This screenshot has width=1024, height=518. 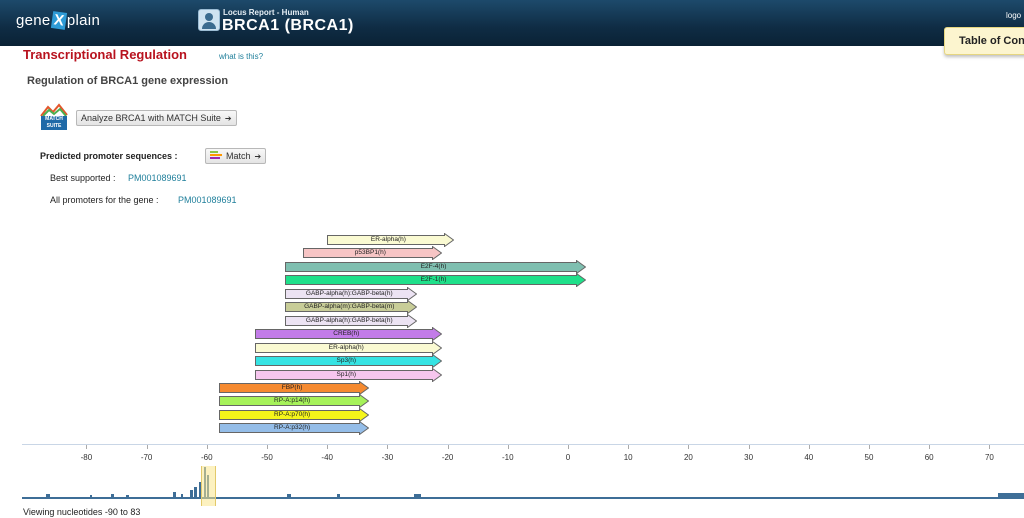 I want to click on what-is-this-link: what is this?, so click(x=241, y=56).